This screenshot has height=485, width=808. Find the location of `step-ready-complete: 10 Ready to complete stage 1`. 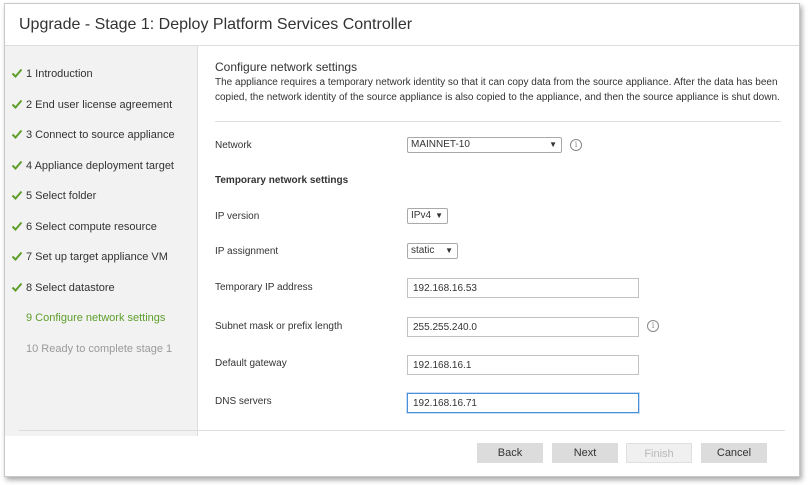

step-ready-complete: 10 Ready to complete stage 1 is located at coordinates (91, 349).